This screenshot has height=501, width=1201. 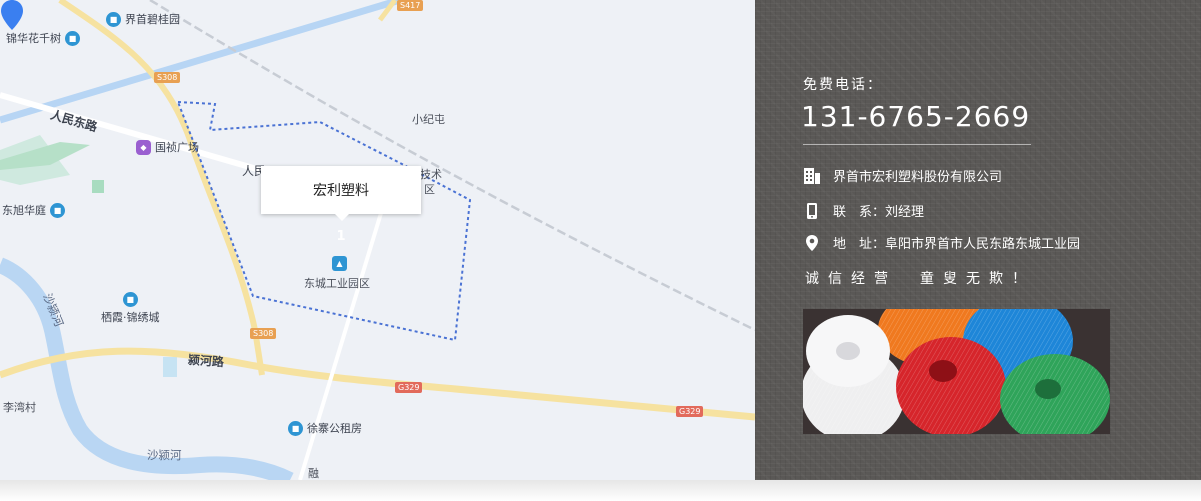 I want to click on poi-label: 徐寨公租房, so click(x=334, y=428).